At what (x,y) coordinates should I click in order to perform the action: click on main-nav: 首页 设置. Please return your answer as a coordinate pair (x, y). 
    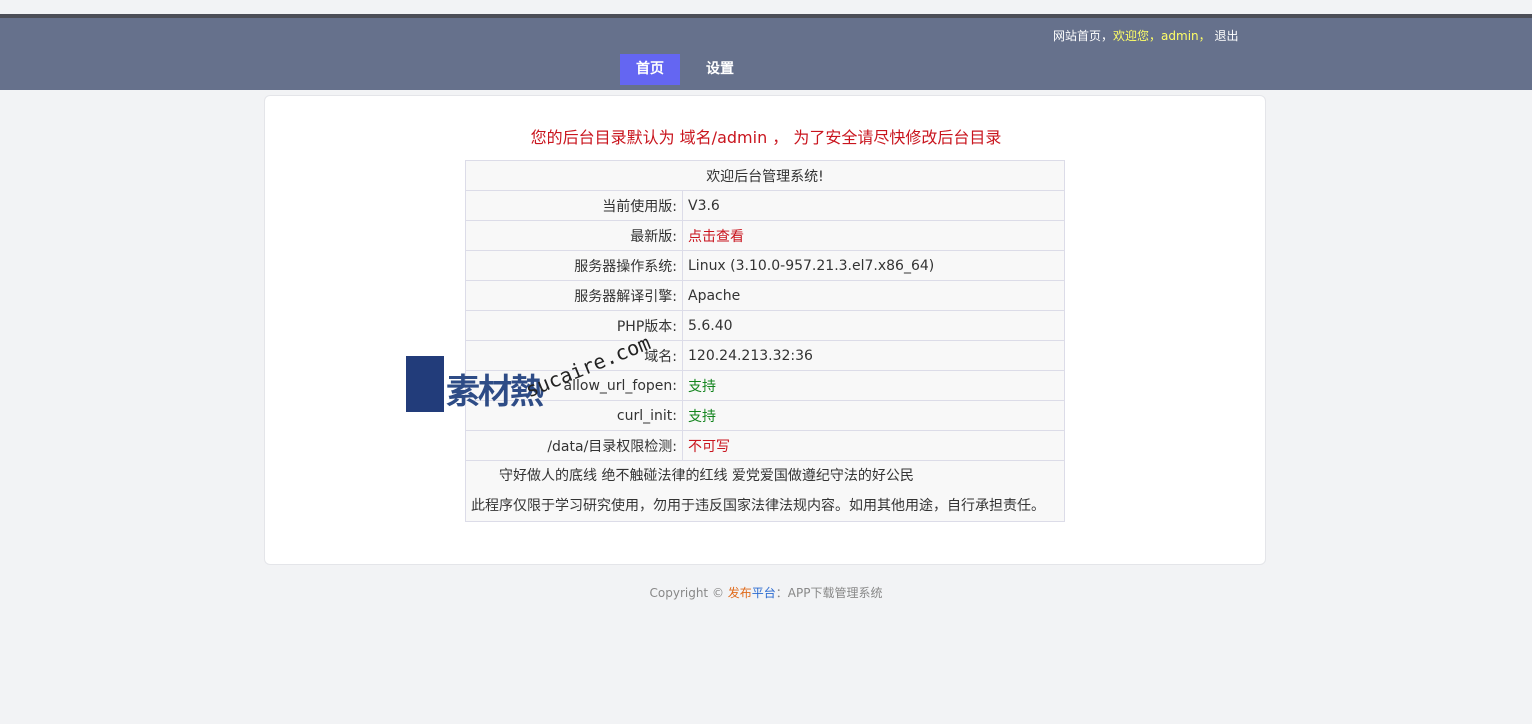
    Looking at the image, I should click on (685, 69).